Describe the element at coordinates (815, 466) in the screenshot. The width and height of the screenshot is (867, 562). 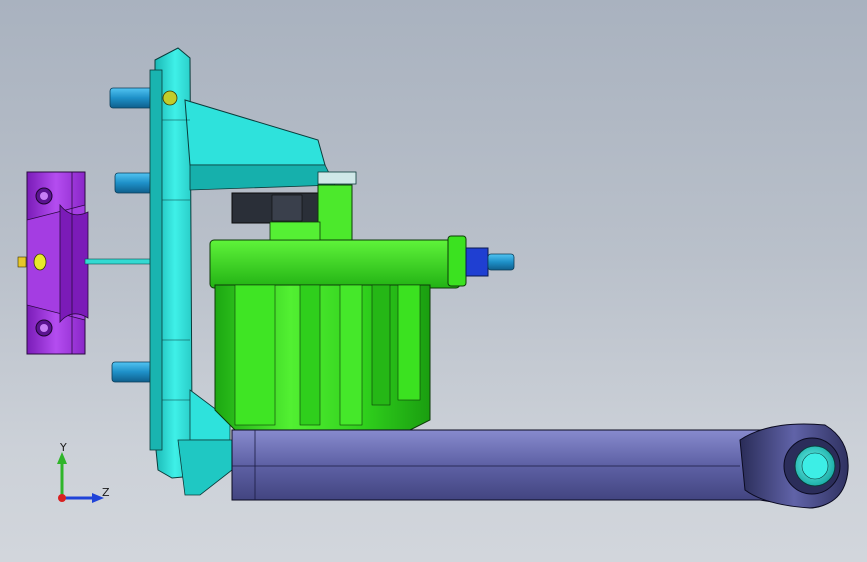
I see `shaft-pin` at that location.